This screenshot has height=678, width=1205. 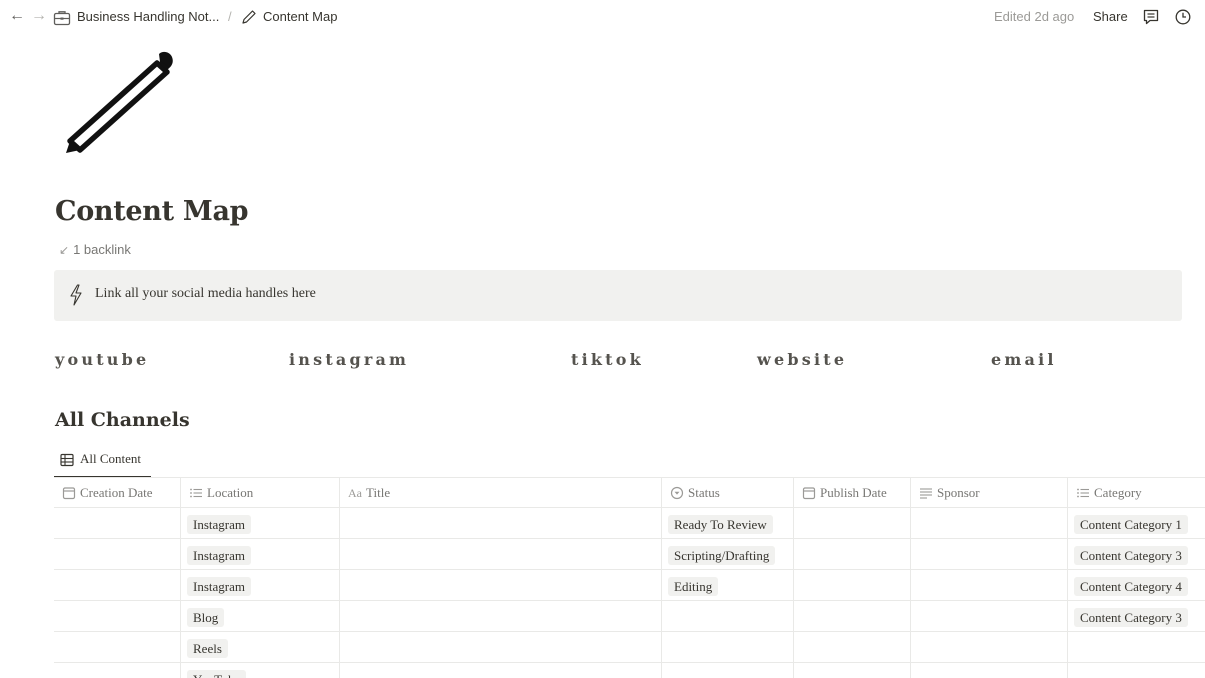 I want to click on share-button: Share, so click(x=1110, y=17).